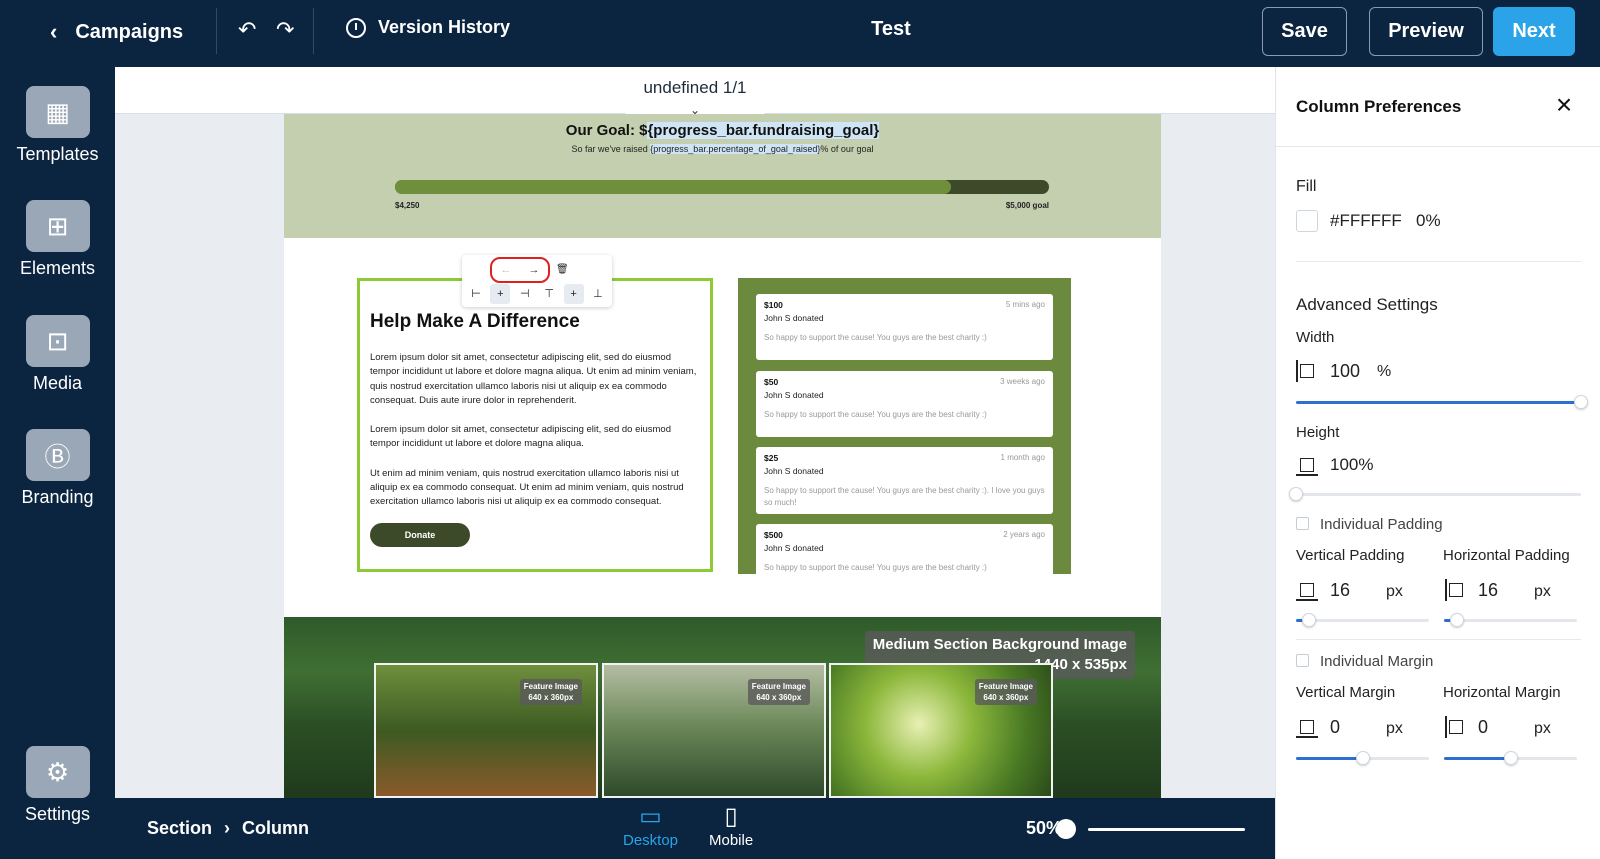 The image size is (1600, 859). I want to click on back-to-campaigns: ‹ Campaigns, so click(116, 32).